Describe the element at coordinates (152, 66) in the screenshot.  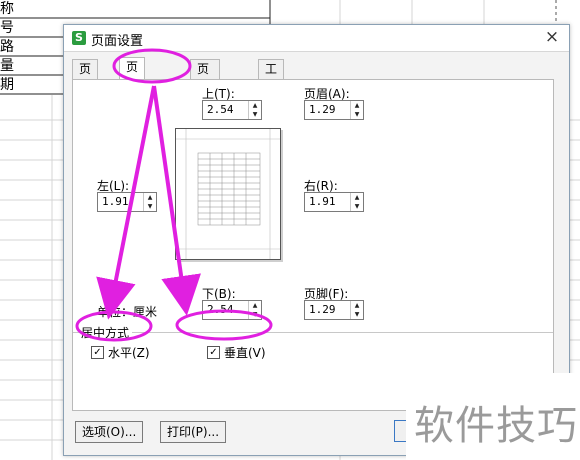
I see `highlight-margins-tab` at that location.